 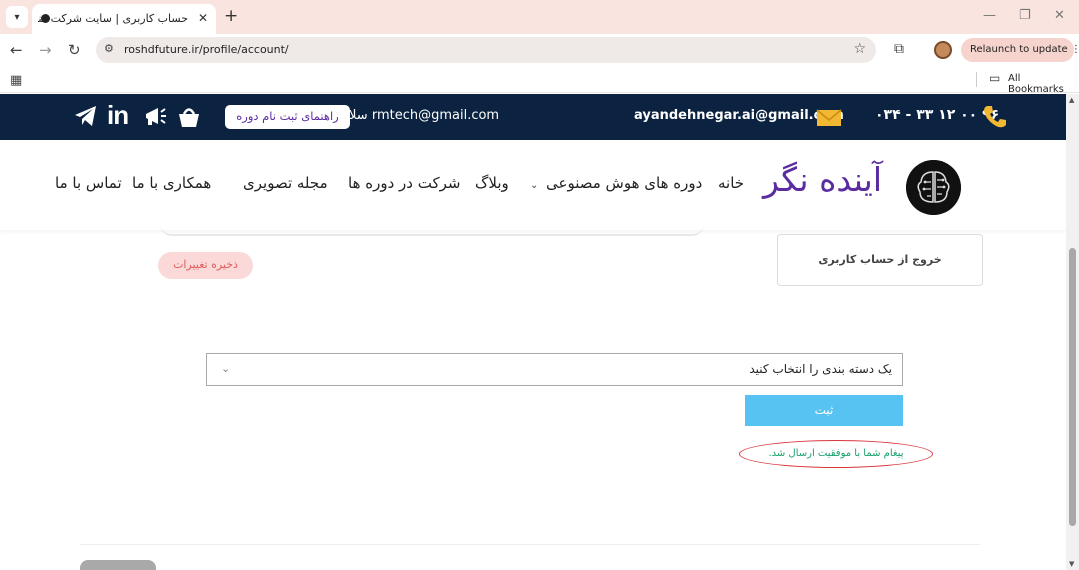 I want to click on browser-tab: حساب کاربری | سایت شرکت فناوری ✕, so click(x=124, y=19).